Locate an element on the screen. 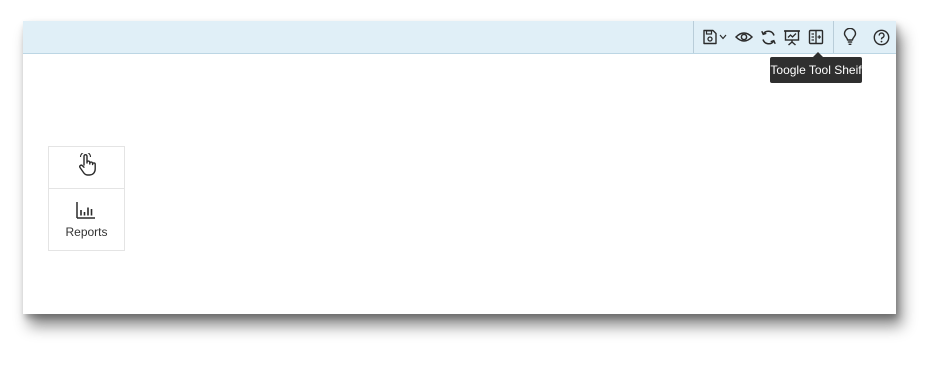  select-tool-button is located at coordinates (86, 168).